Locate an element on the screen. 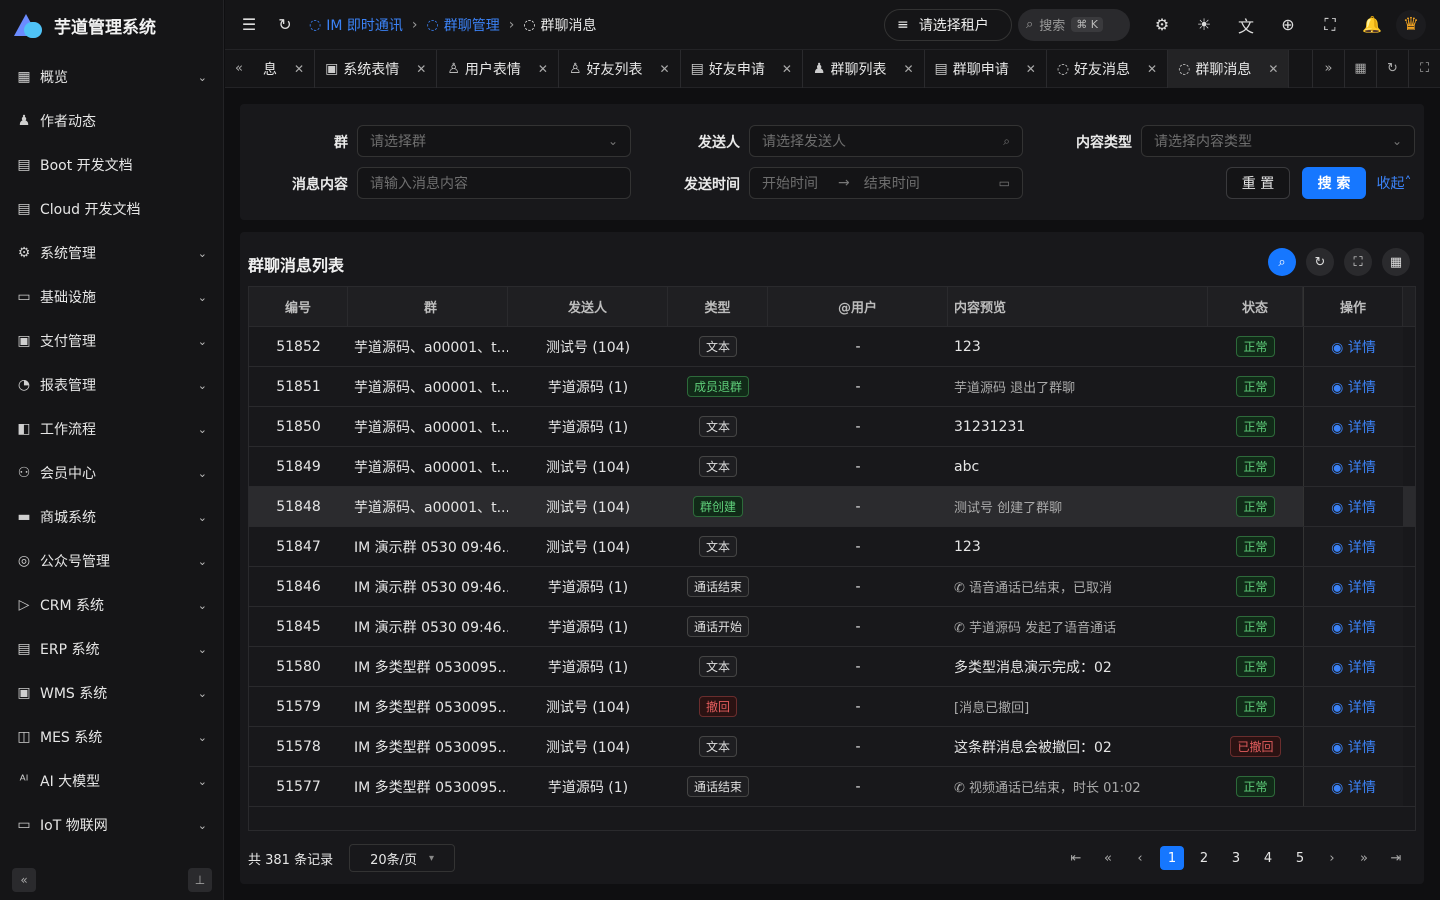 This screenshot has height=900, width=1440. tab: ◌ 好友消息 ✕ is located at coordinates (1108, 68).